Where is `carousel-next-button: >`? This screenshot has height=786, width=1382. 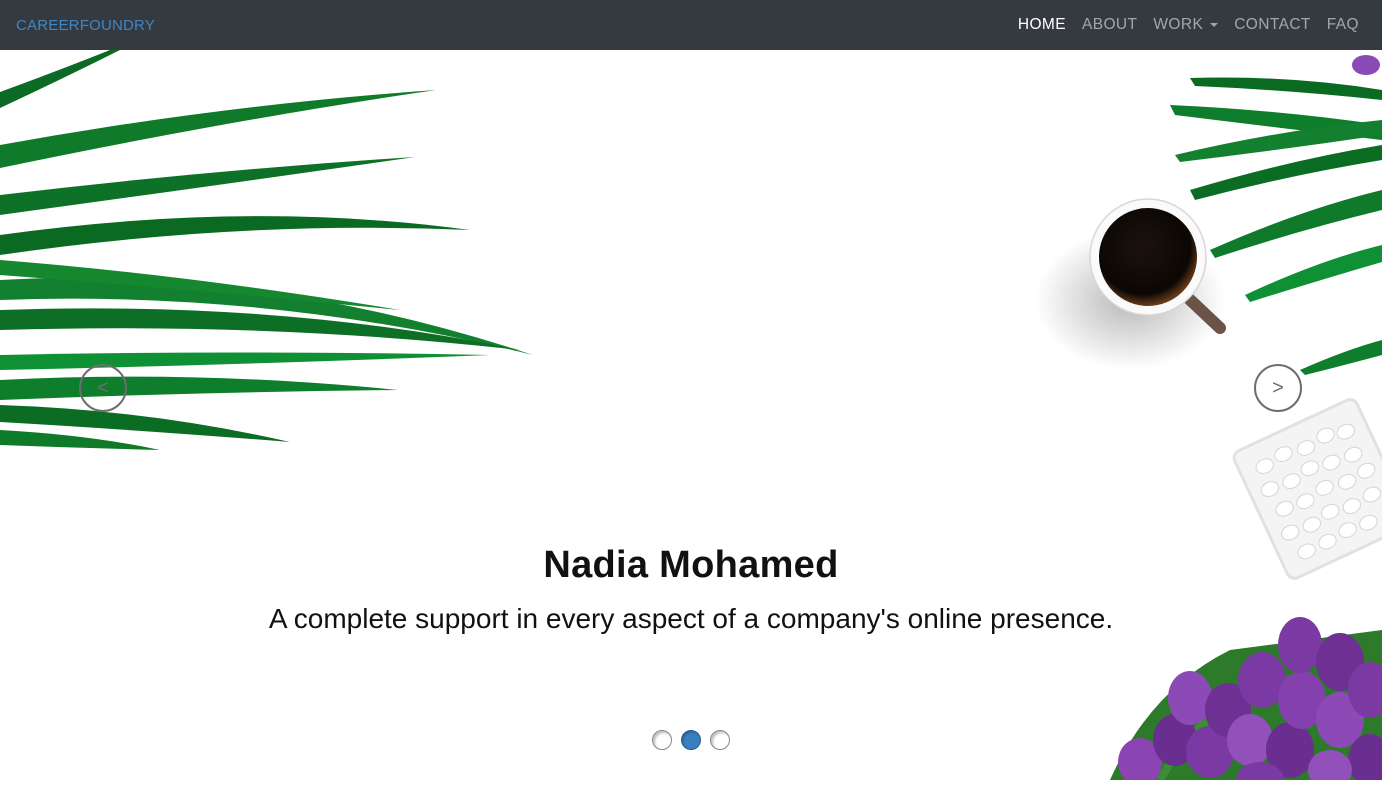
carousel-next-button: > is located at coordinates (1278, 388).